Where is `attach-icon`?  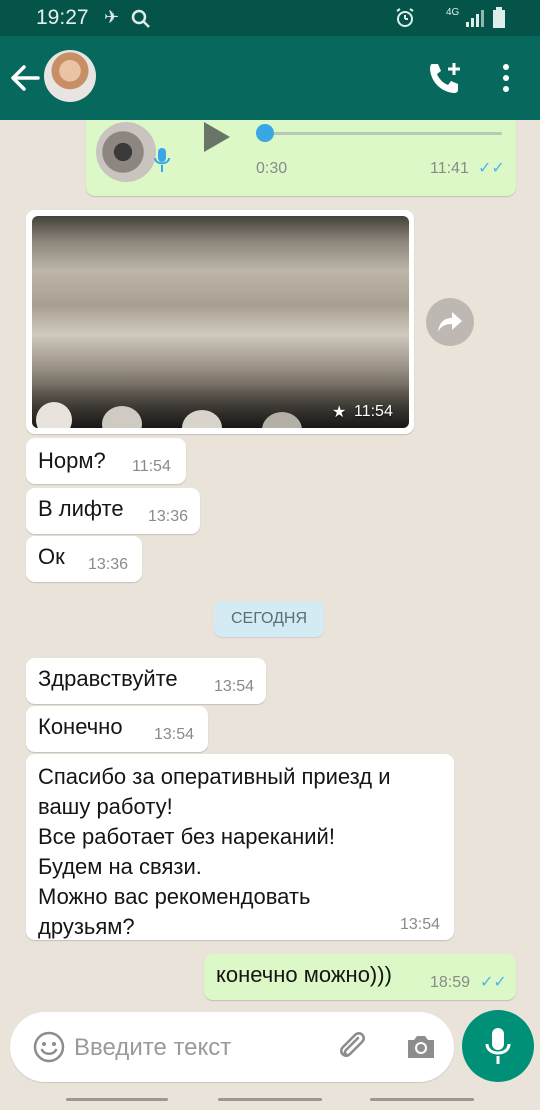
attach-icon is located at coordinates (352, 1046).